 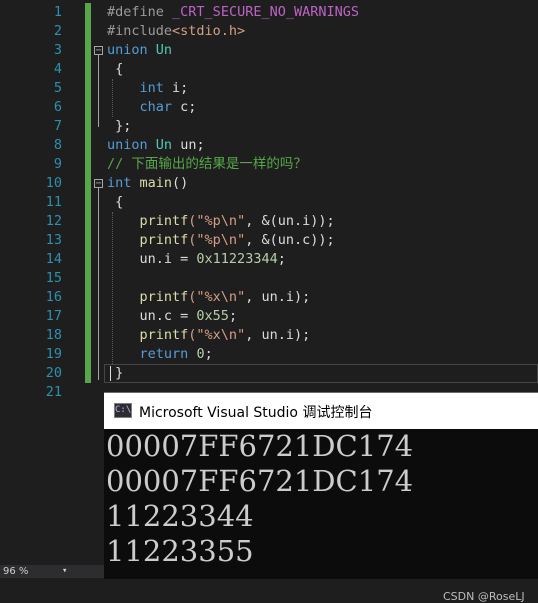 What do you see at coordinates (484, 596) in the screenshot?
I see `watermark: CSDN @RoseLJ` at bounding box center [484, 596].